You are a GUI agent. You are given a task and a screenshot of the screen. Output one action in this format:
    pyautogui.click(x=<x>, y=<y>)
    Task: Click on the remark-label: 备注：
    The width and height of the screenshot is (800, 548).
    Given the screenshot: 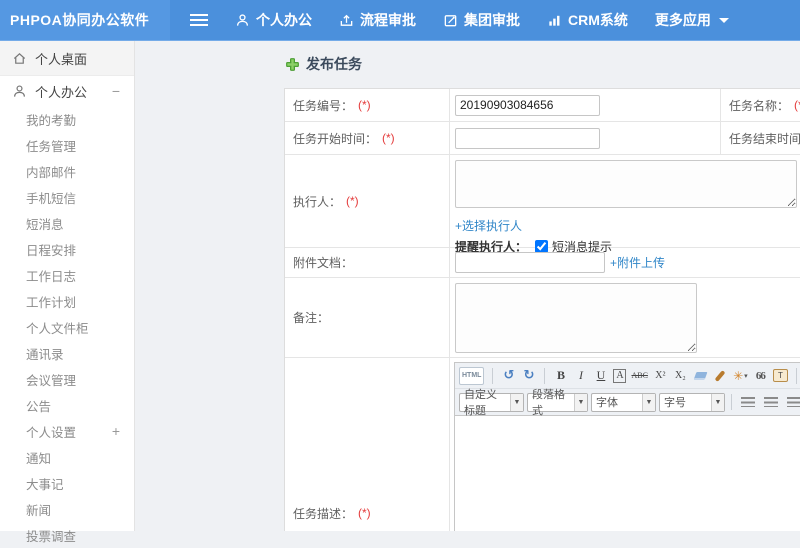 What is the action you would take?
    pyautogui.click(x=311, y=318)
    